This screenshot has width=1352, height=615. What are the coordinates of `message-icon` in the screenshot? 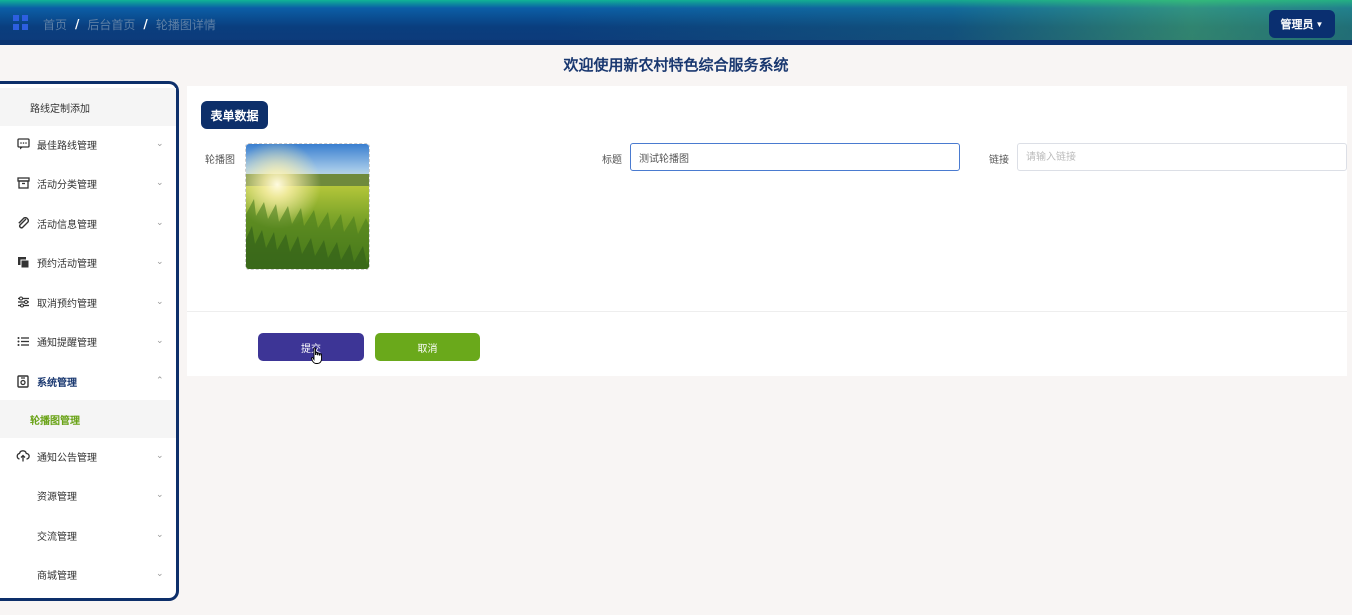 It's located at (23, 144).